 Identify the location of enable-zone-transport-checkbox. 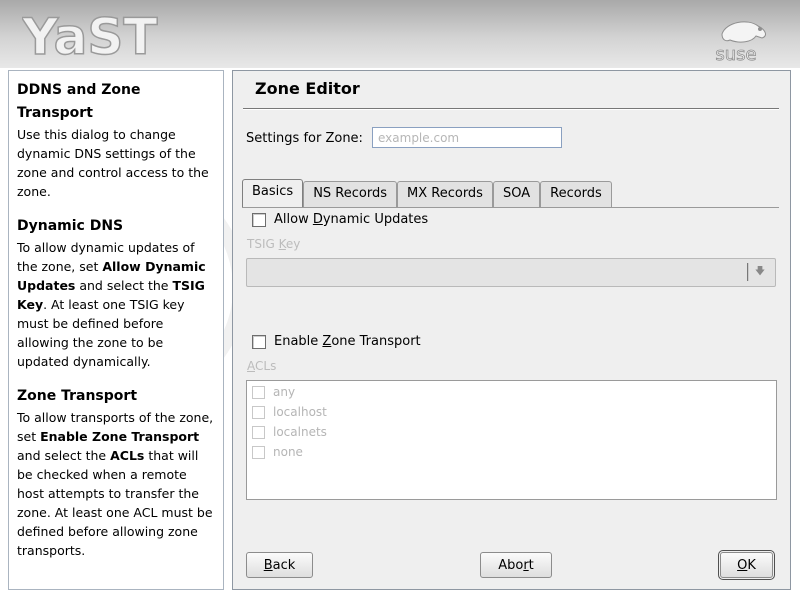
(259, 341).